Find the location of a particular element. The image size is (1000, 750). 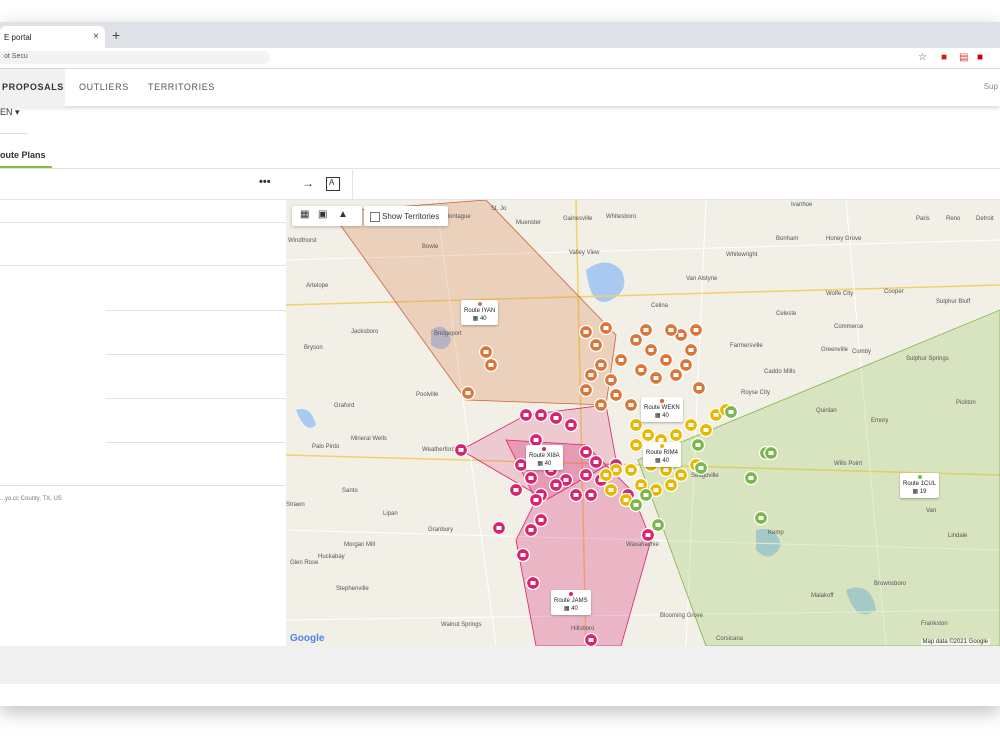

tab-route-plans: oute Plans is located at coordinates (23, 155).